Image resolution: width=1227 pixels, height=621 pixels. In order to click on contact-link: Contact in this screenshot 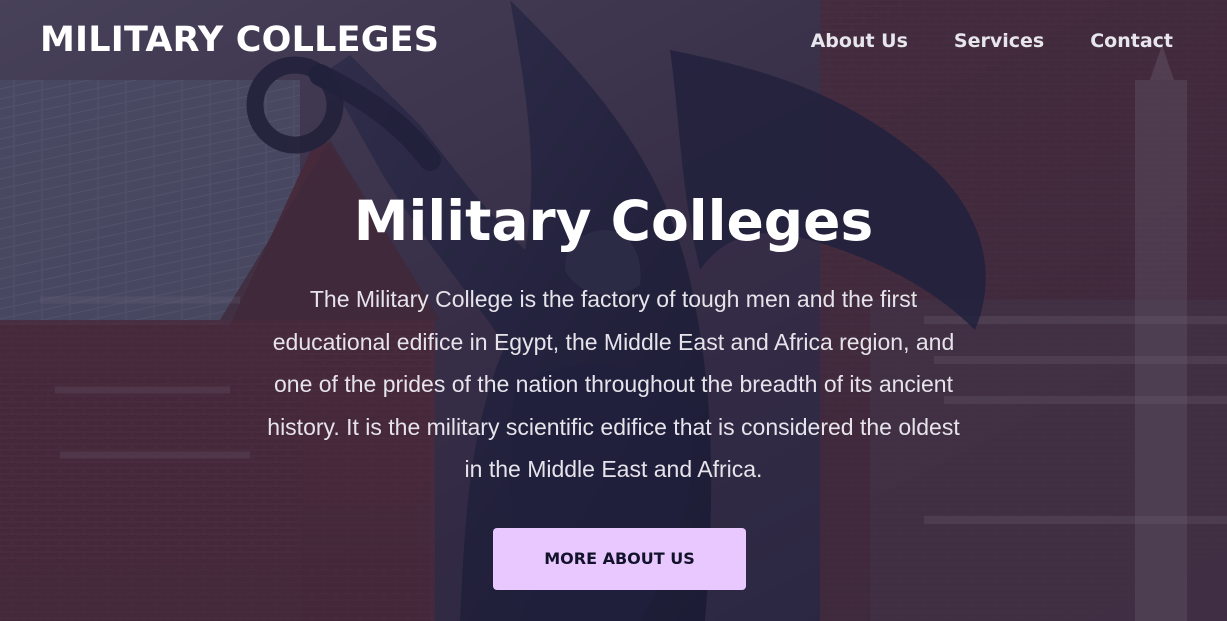, I will do `click(1131, 41)`.